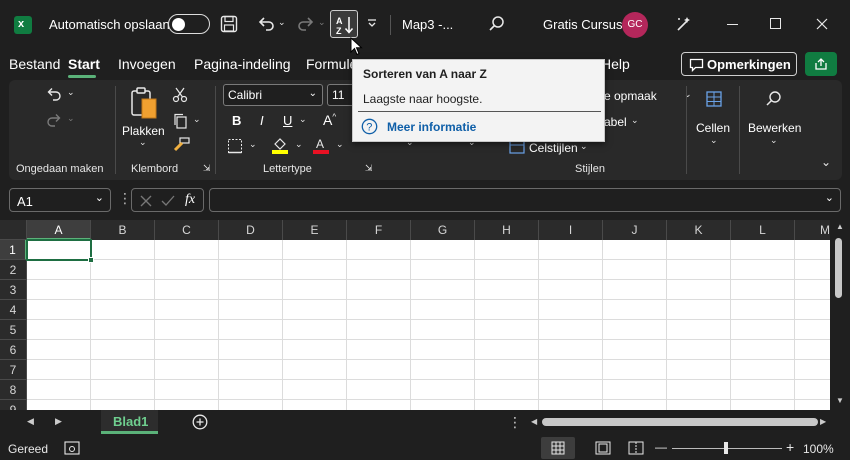  I want to click on row-header: 4, so click(13, 310).